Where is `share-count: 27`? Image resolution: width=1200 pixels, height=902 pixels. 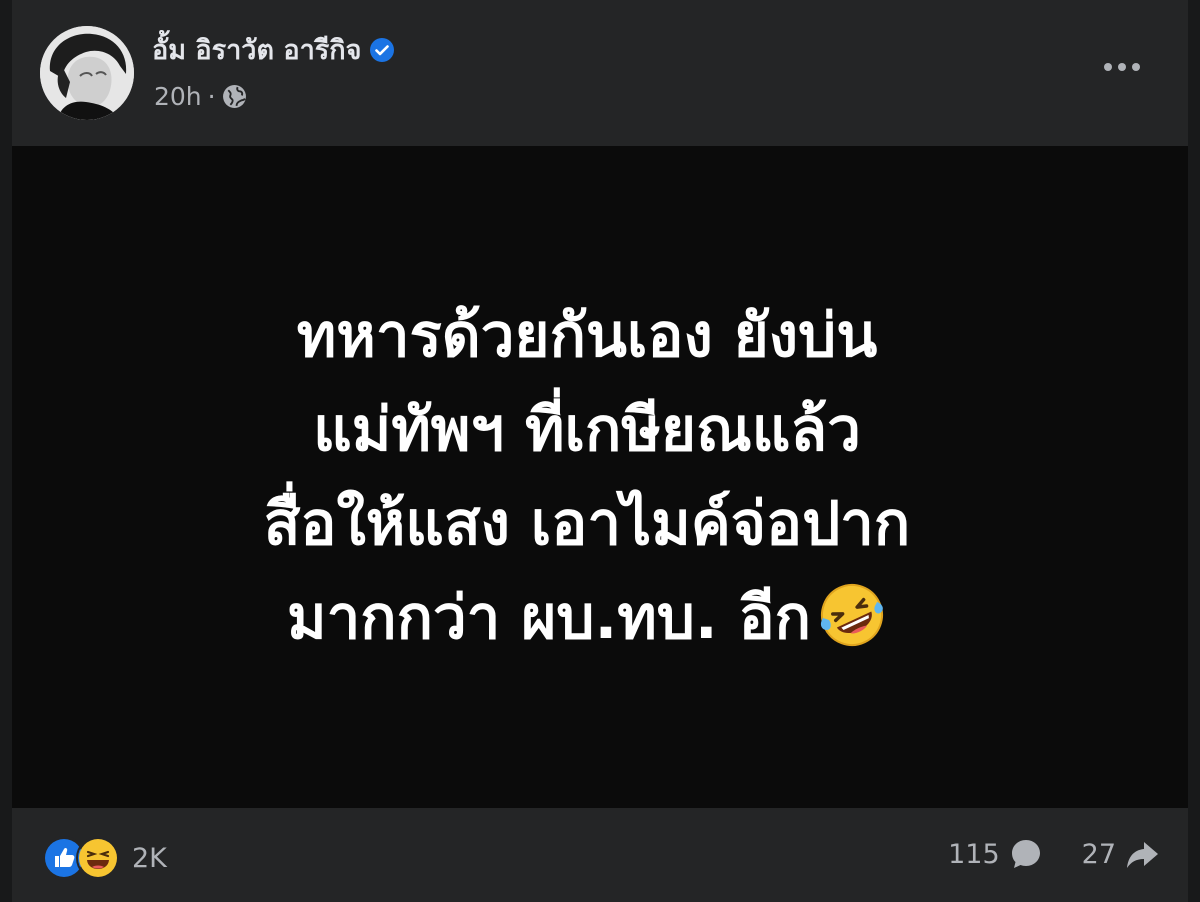 share-count: 27 is located at coordinates (1098, 854).